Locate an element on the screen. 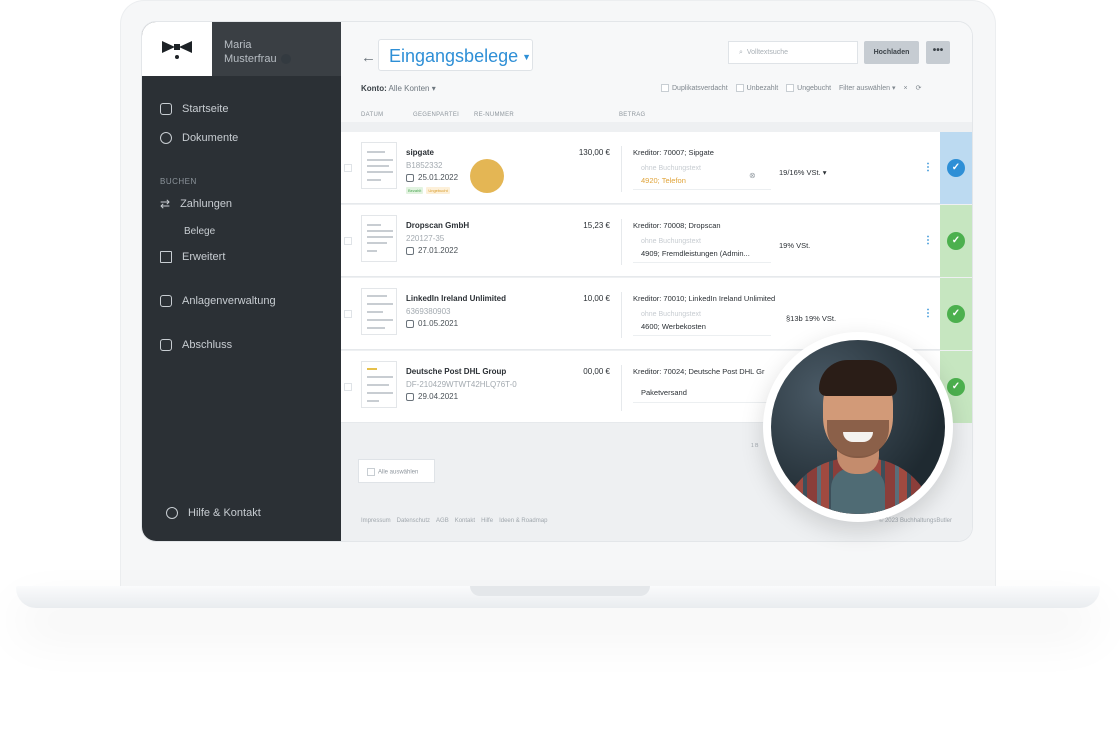 The height and width of the screenshot is (750, 1120). badge-unbooked: Ungebucht is located at coordinates (438, 190).